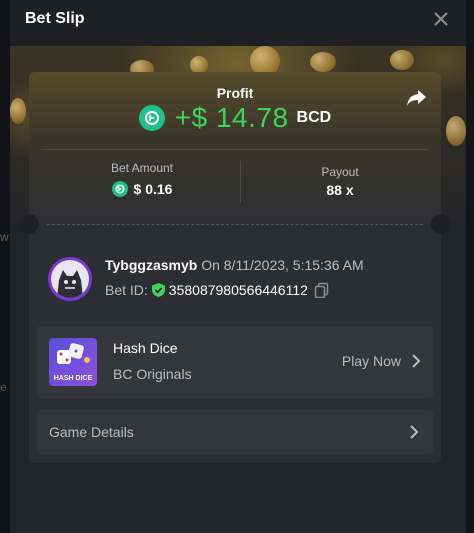 Image resolution: width=474 pixels, height=533 pixels. Describe the element at coordinates (235, 93) in the screenshot. I see `profit-label: Profit` at that location.